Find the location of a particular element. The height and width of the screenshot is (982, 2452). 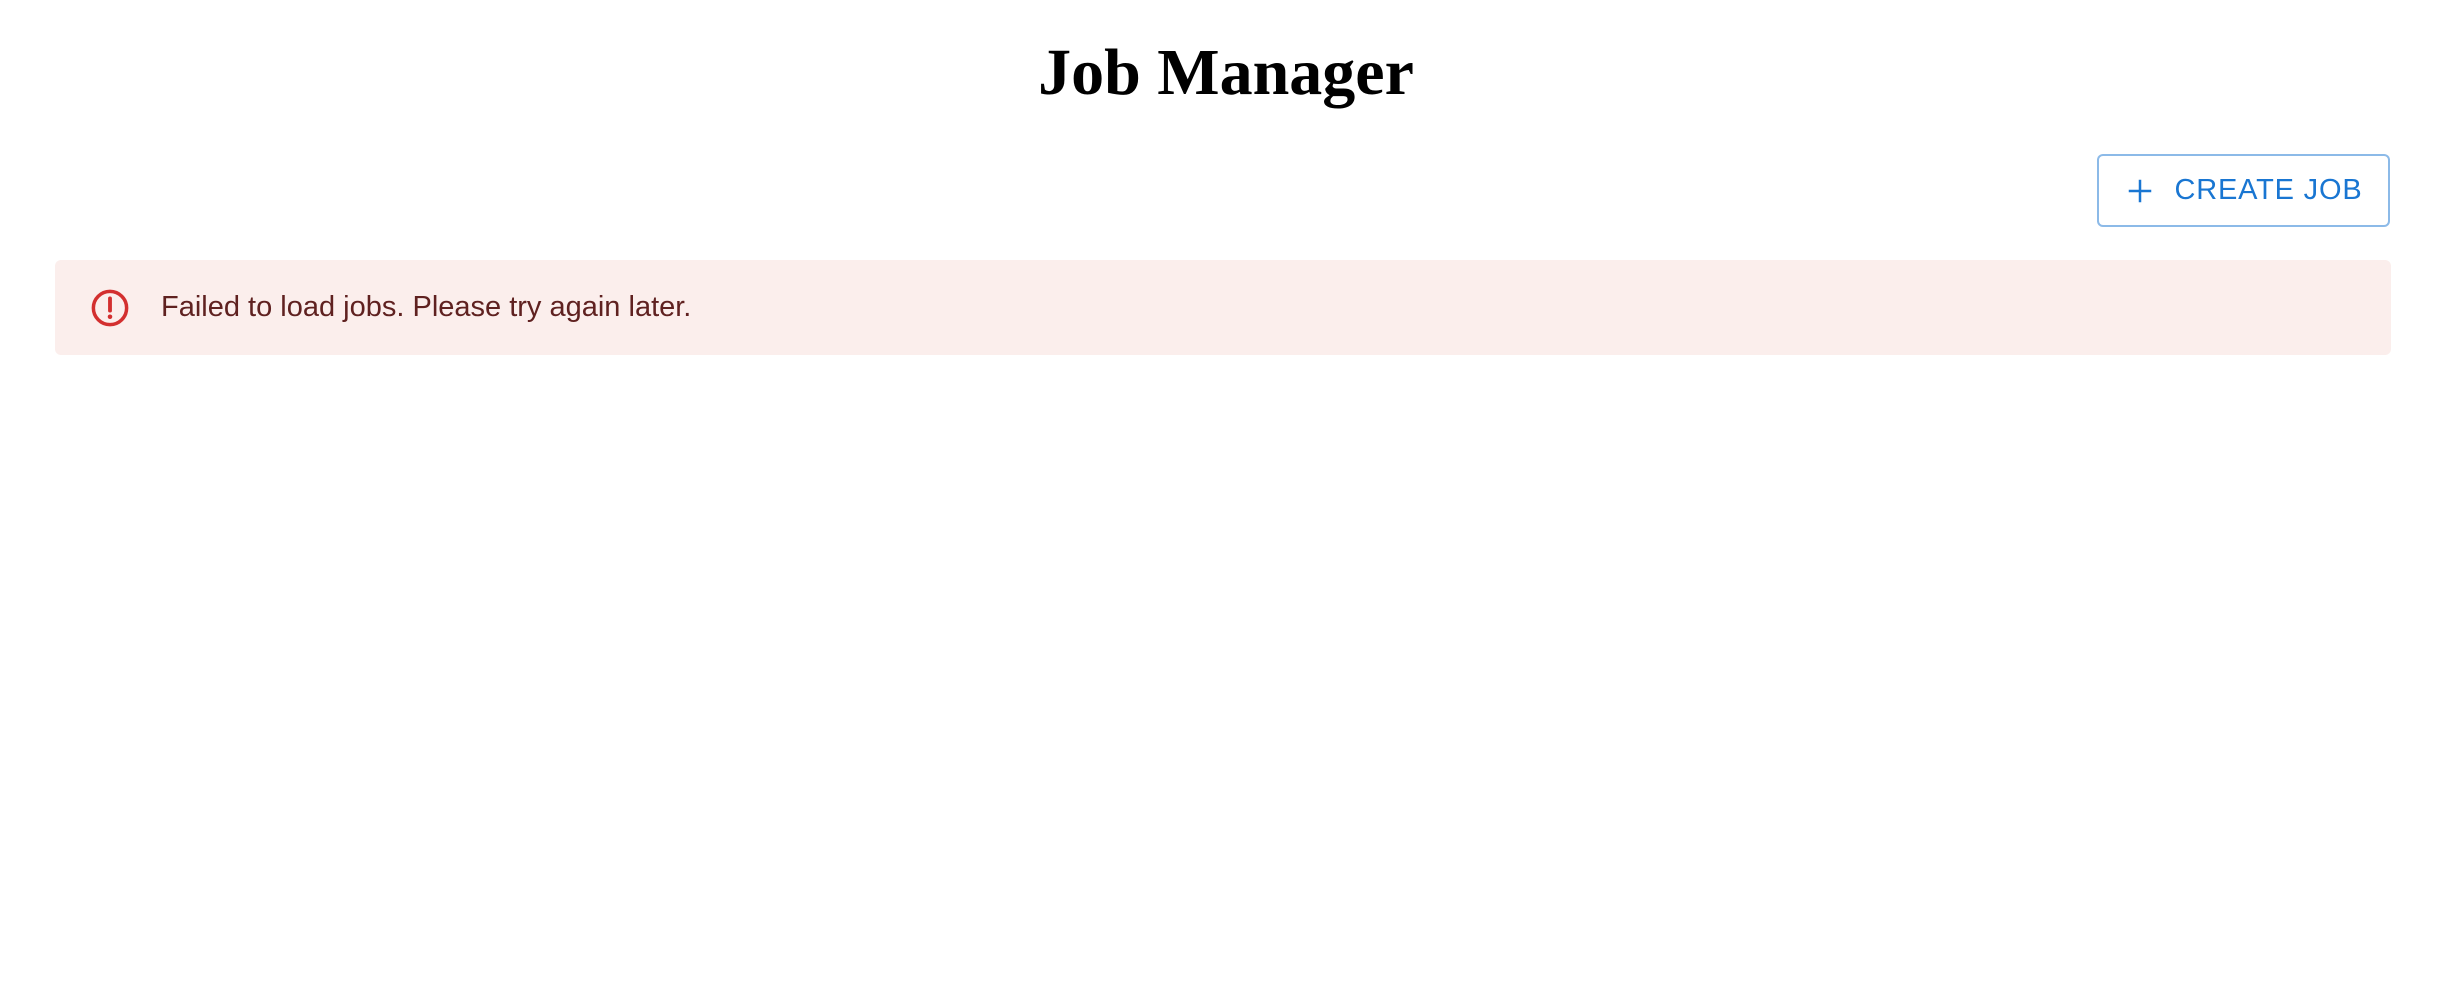

create-job-button: CREATE JOB is located at coordinates (2243, 190).